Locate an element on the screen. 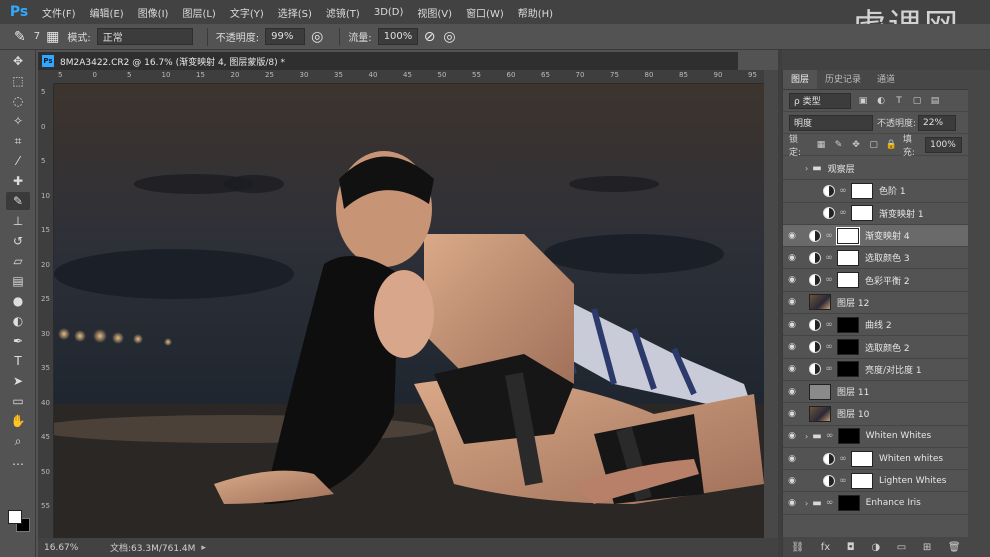 The image size is (990, 557). layer-name: 图层 10 is located at coordinates (853, 413).